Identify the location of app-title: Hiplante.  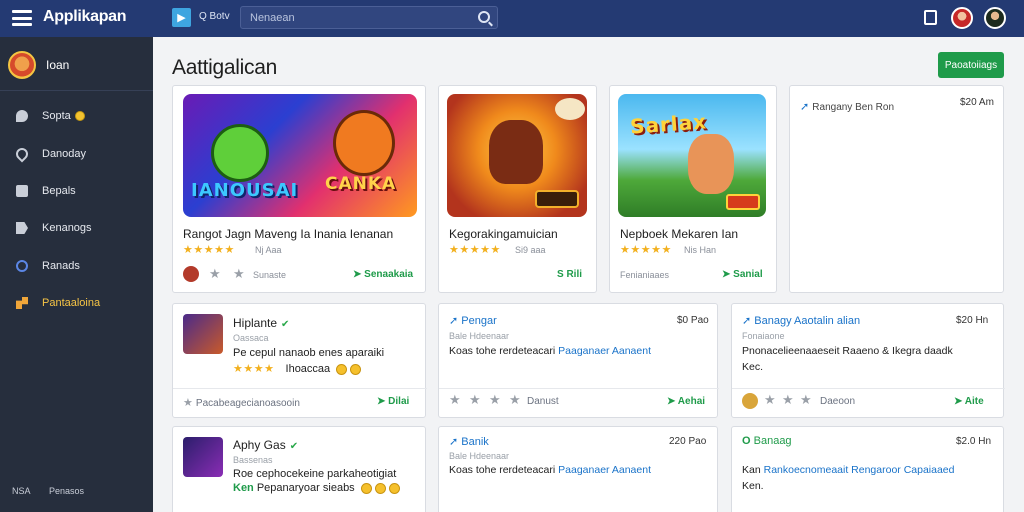
(255, 323).